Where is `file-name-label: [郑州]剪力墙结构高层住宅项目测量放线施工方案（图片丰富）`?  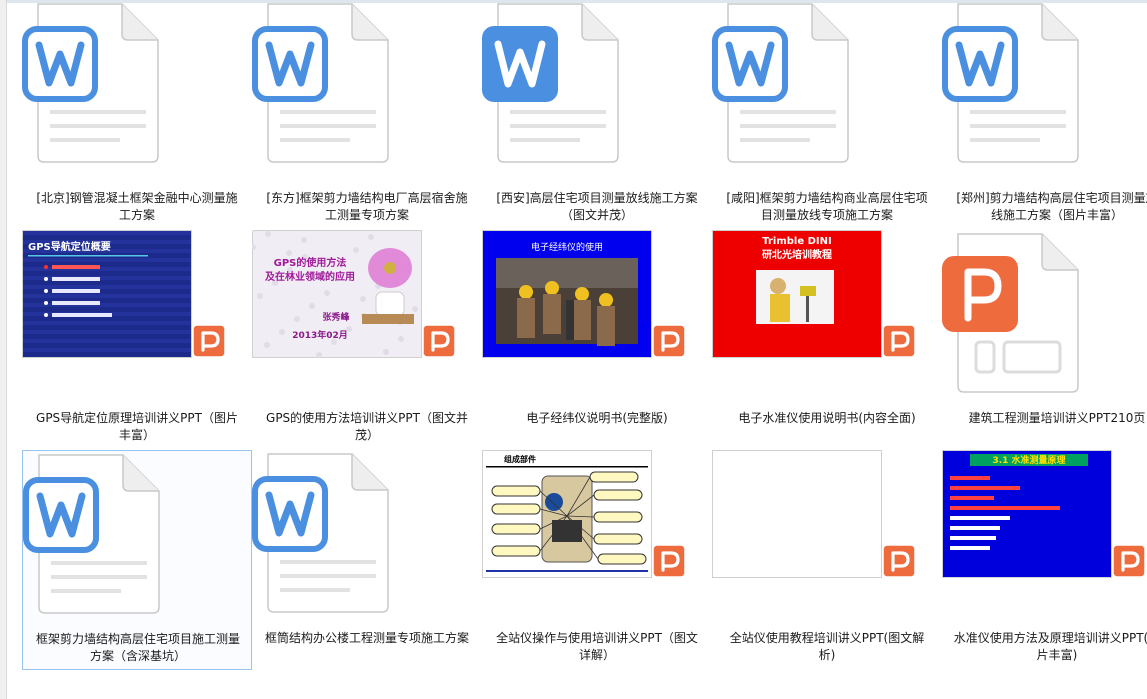
file-name-label: [郑州]剪力墙结构高层住宅项目测量放线施工方案（图片丰富） is located at coordinates (1051, 206).